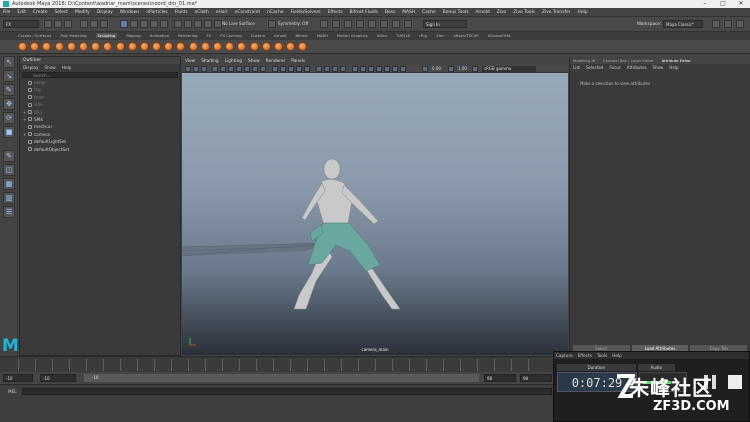  I want to click on ambient-occlusion-icon, so click(319, 69).